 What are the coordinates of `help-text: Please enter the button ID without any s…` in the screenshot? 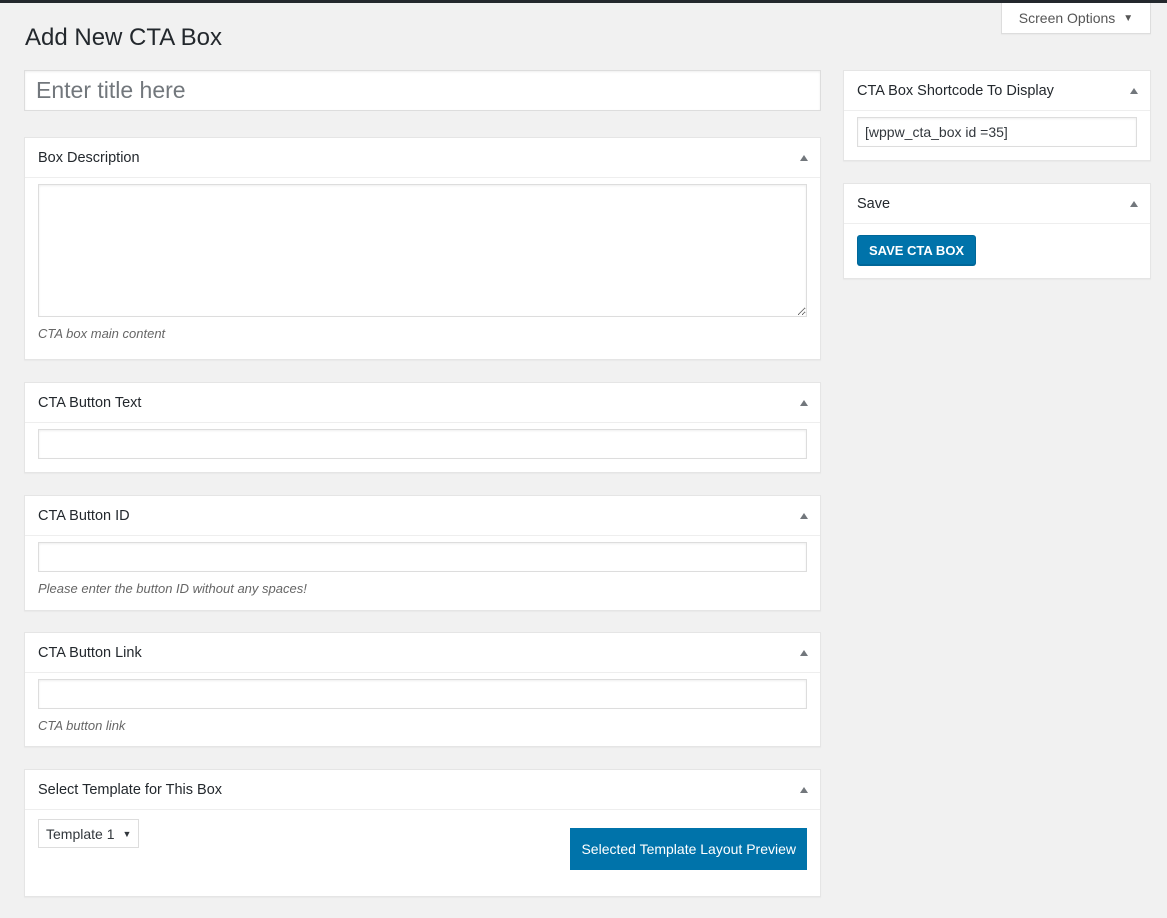 It's located at (172, 588).